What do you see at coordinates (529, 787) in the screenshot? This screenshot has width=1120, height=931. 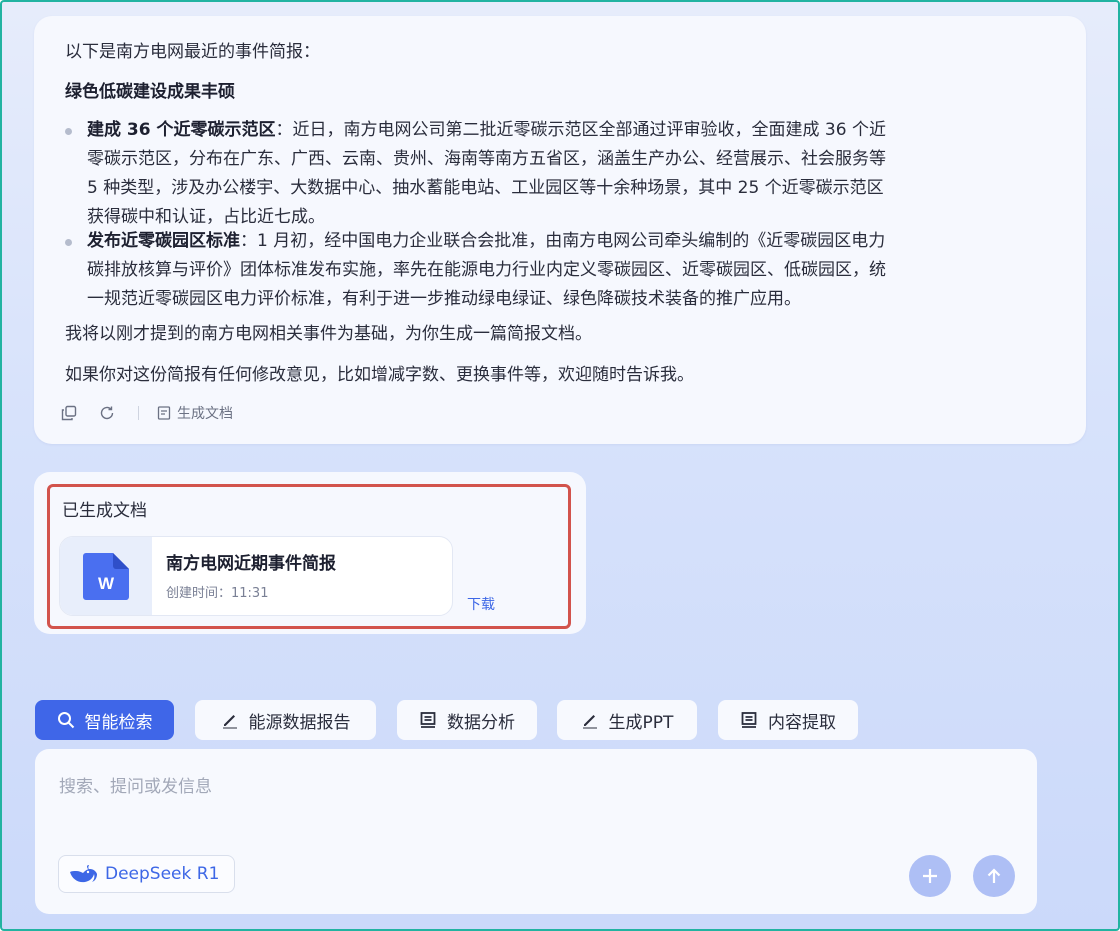 I see `chat-input` at bounding box center [529, 787].